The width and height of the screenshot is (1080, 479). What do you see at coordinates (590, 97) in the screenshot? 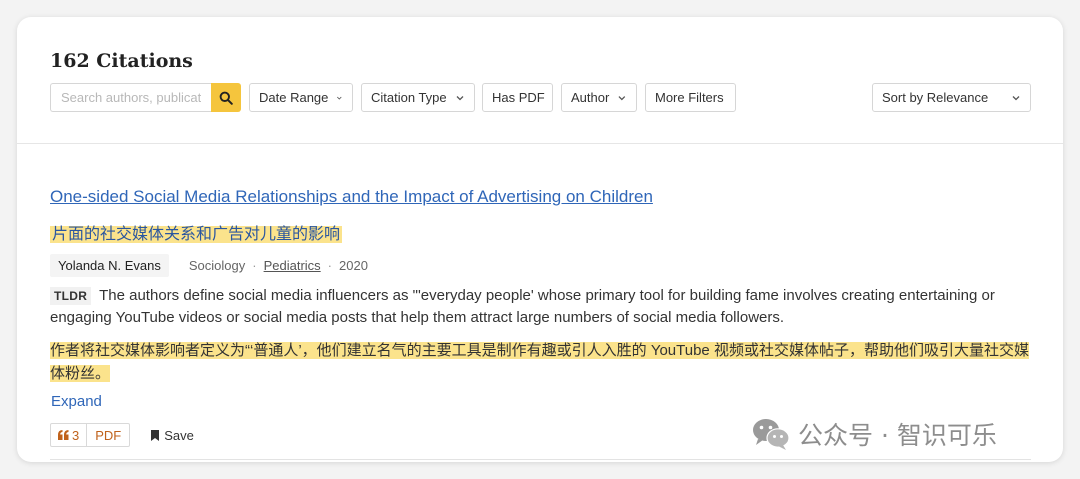
I see `author-filter-label: Author` at bounding box center [590, 97].